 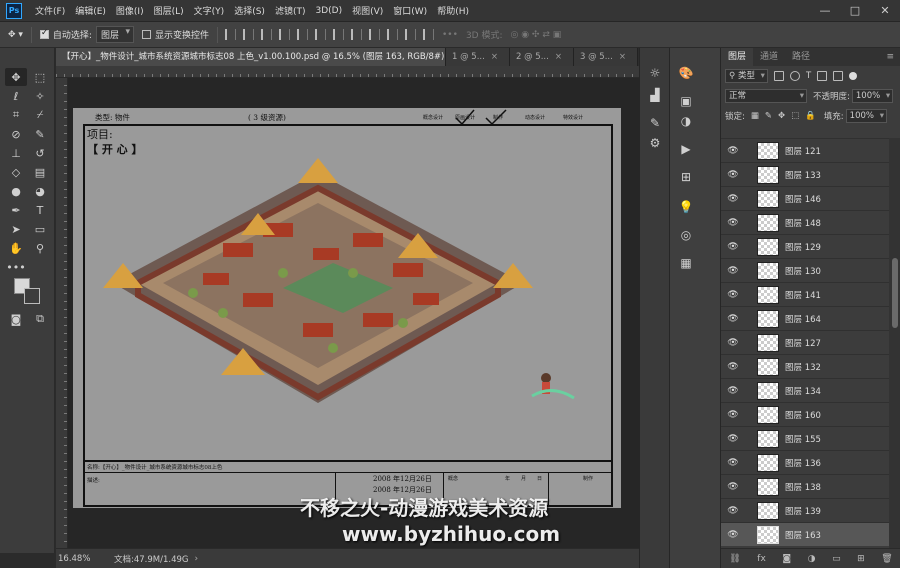 I want to click on properties-icon: ▣, so click(x=686, y=101).